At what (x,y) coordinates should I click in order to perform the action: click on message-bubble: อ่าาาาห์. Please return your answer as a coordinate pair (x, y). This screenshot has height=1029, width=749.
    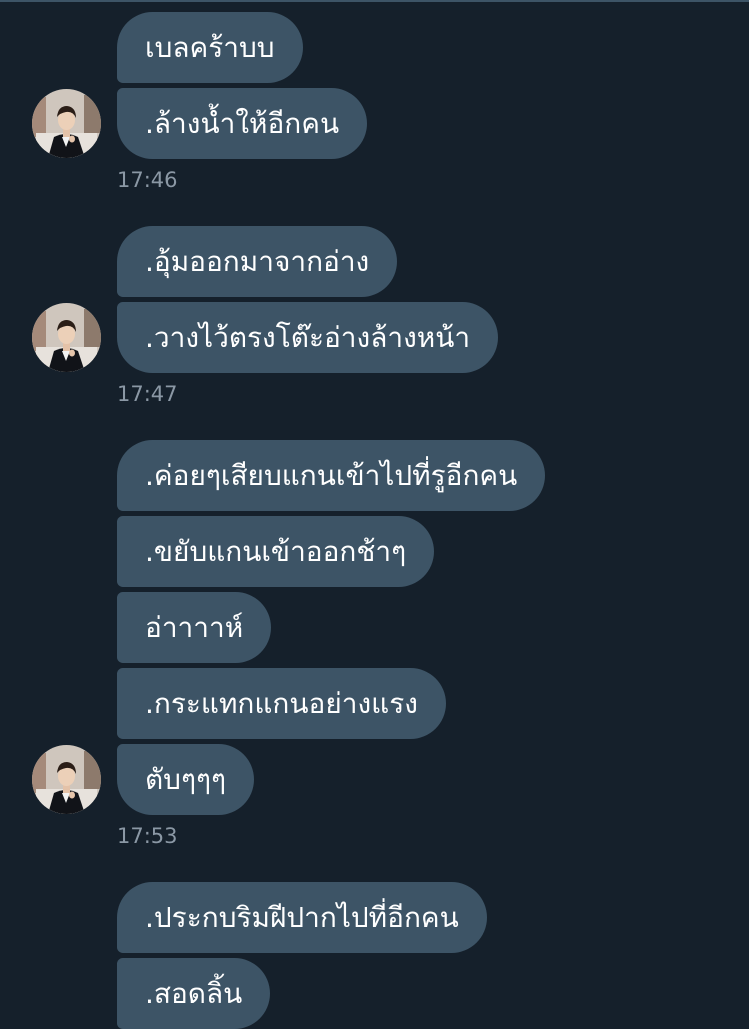
    Looking at the image, I should click on (194, 627).